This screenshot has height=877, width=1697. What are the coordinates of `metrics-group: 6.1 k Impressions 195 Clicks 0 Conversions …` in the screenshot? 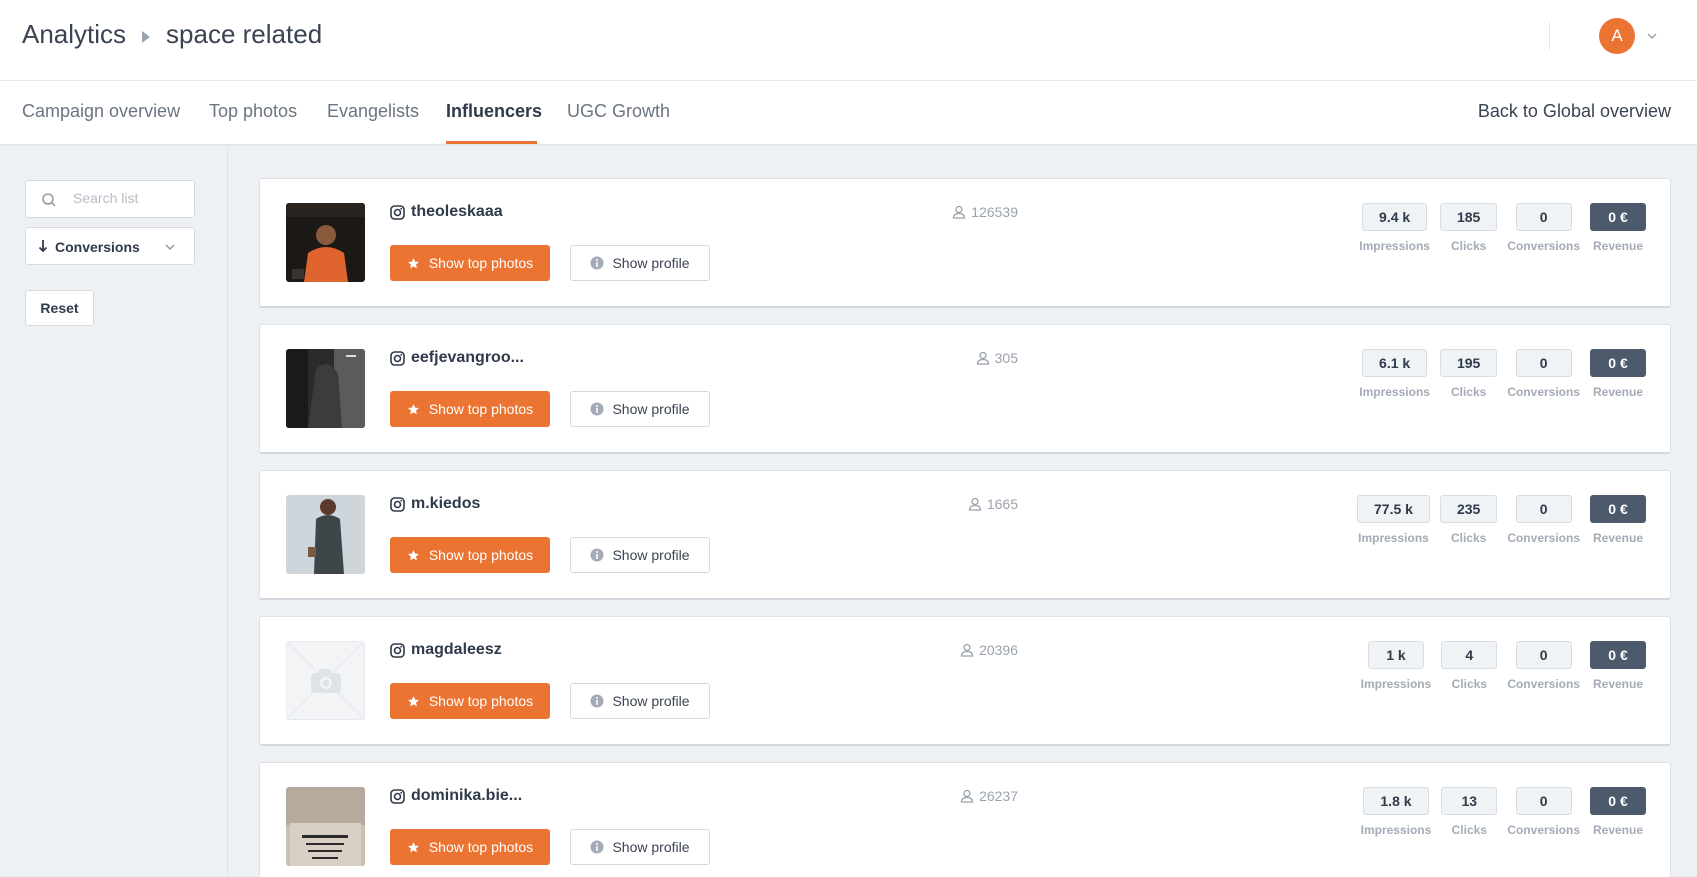 It's located at (1502, 374).